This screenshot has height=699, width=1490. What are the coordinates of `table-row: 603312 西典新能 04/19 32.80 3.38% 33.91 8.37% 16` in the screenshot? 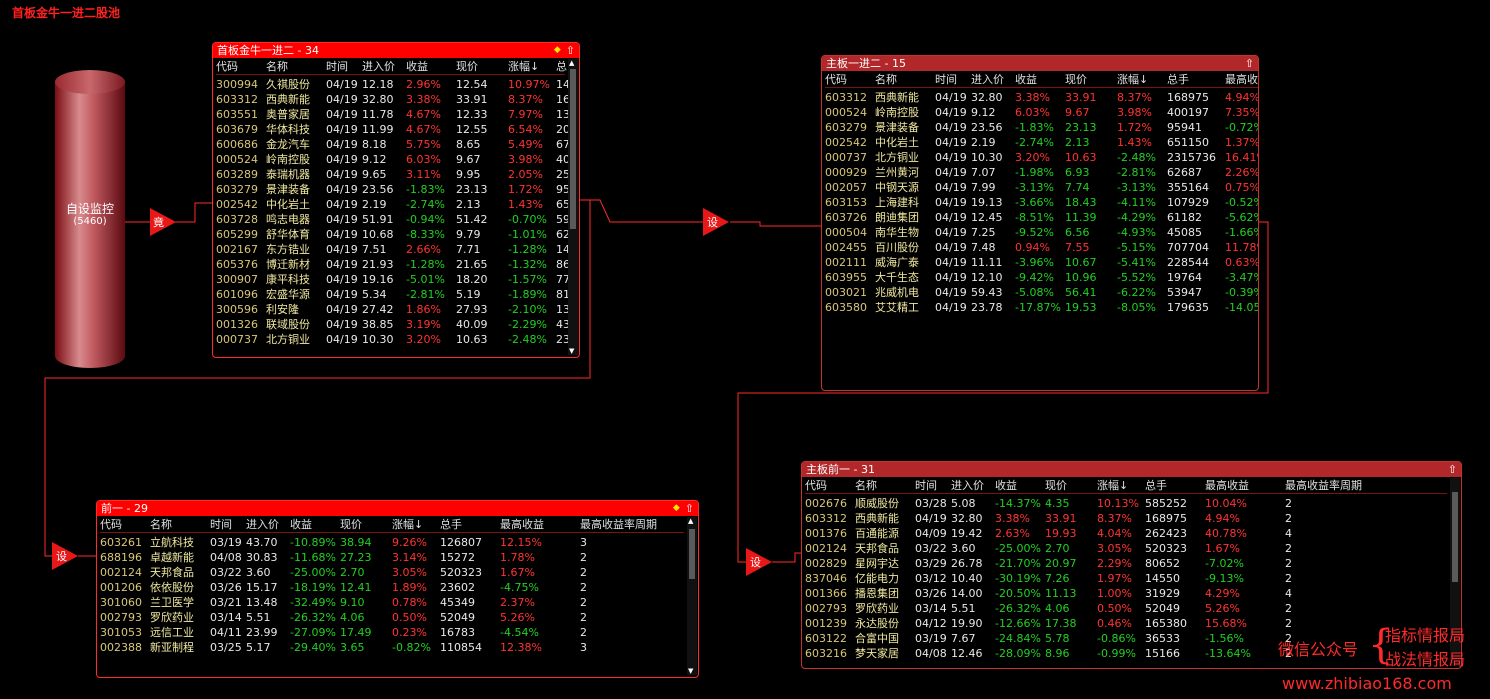 It's located at (393, 99).